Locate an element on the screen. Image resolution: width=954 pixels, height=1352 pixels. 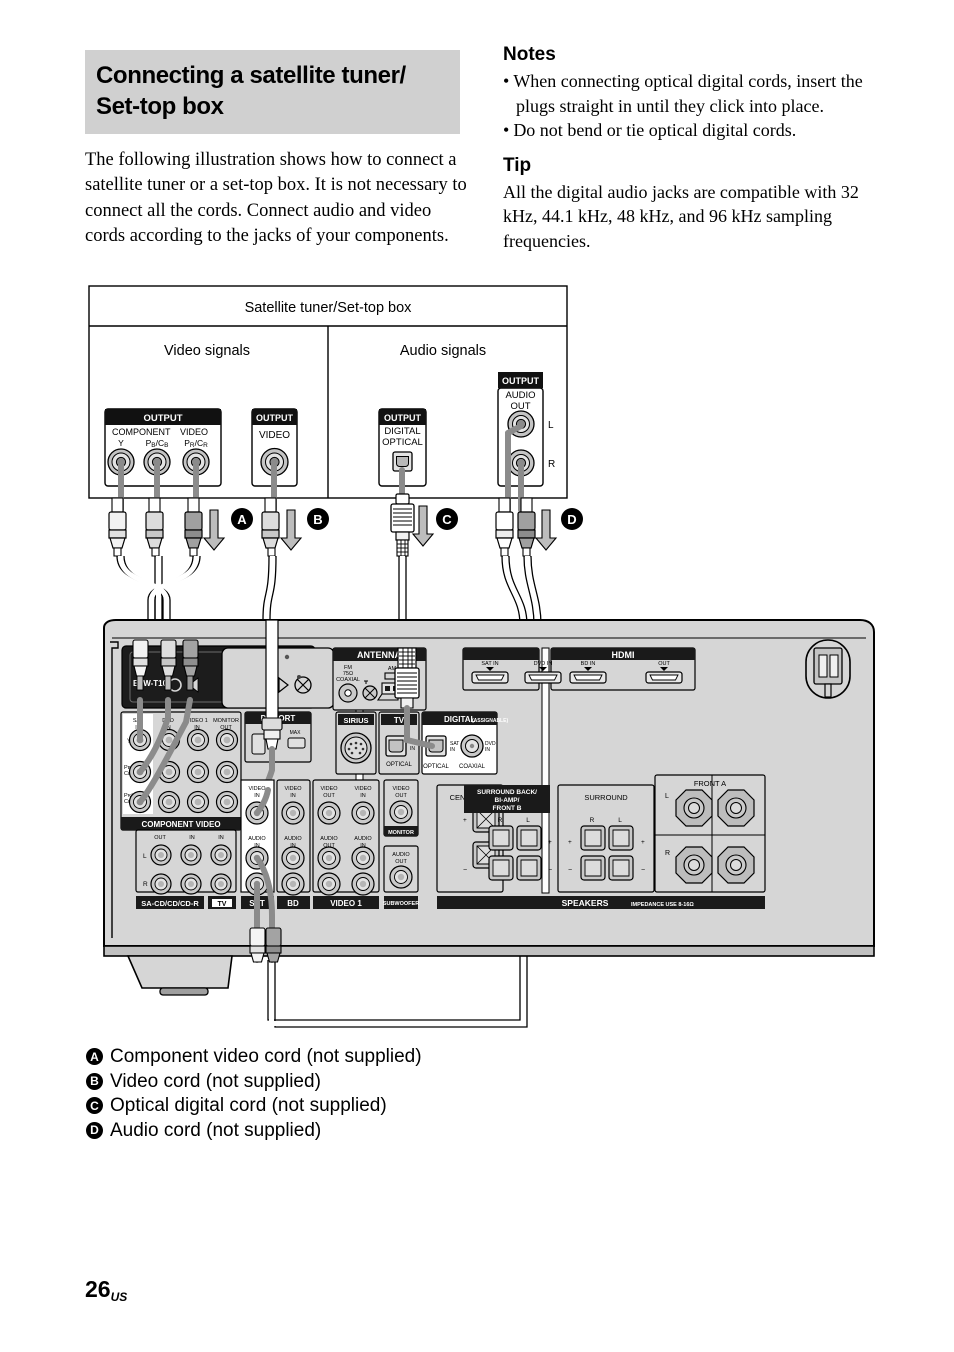
legend-badge-b: B is located at coordinates (94, 1081).